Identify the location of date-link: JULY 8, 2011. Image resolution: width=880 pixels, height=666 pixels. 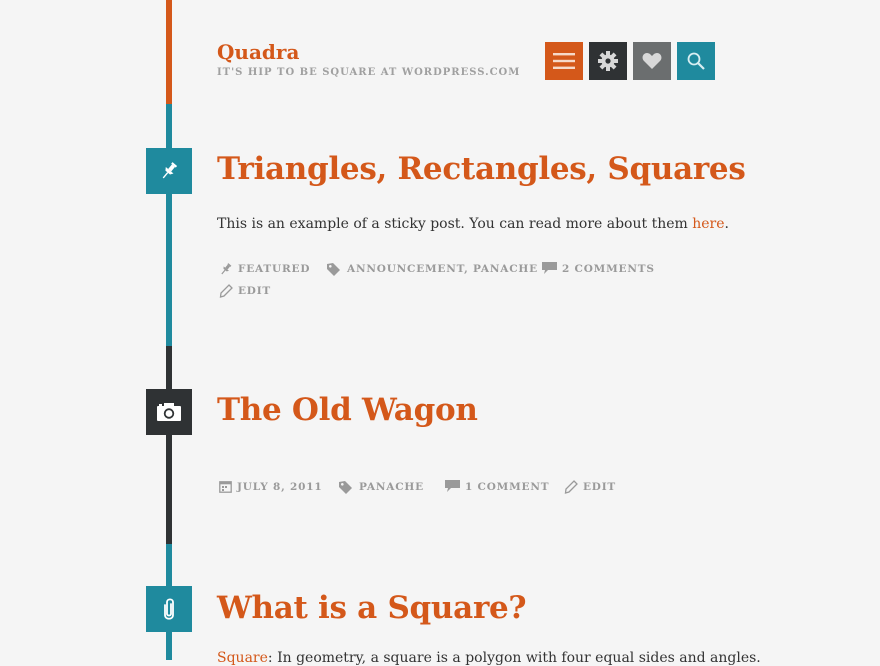
(270, 486).